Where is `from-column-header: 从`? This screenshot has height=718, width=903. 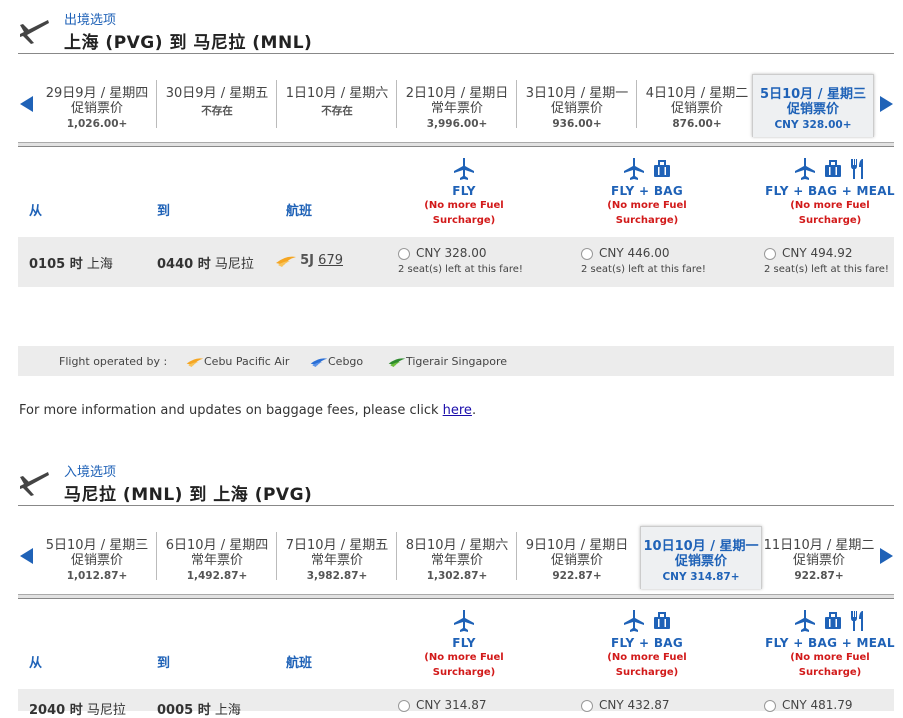
from-column-header: 从 is located at coordinates (36, 211).